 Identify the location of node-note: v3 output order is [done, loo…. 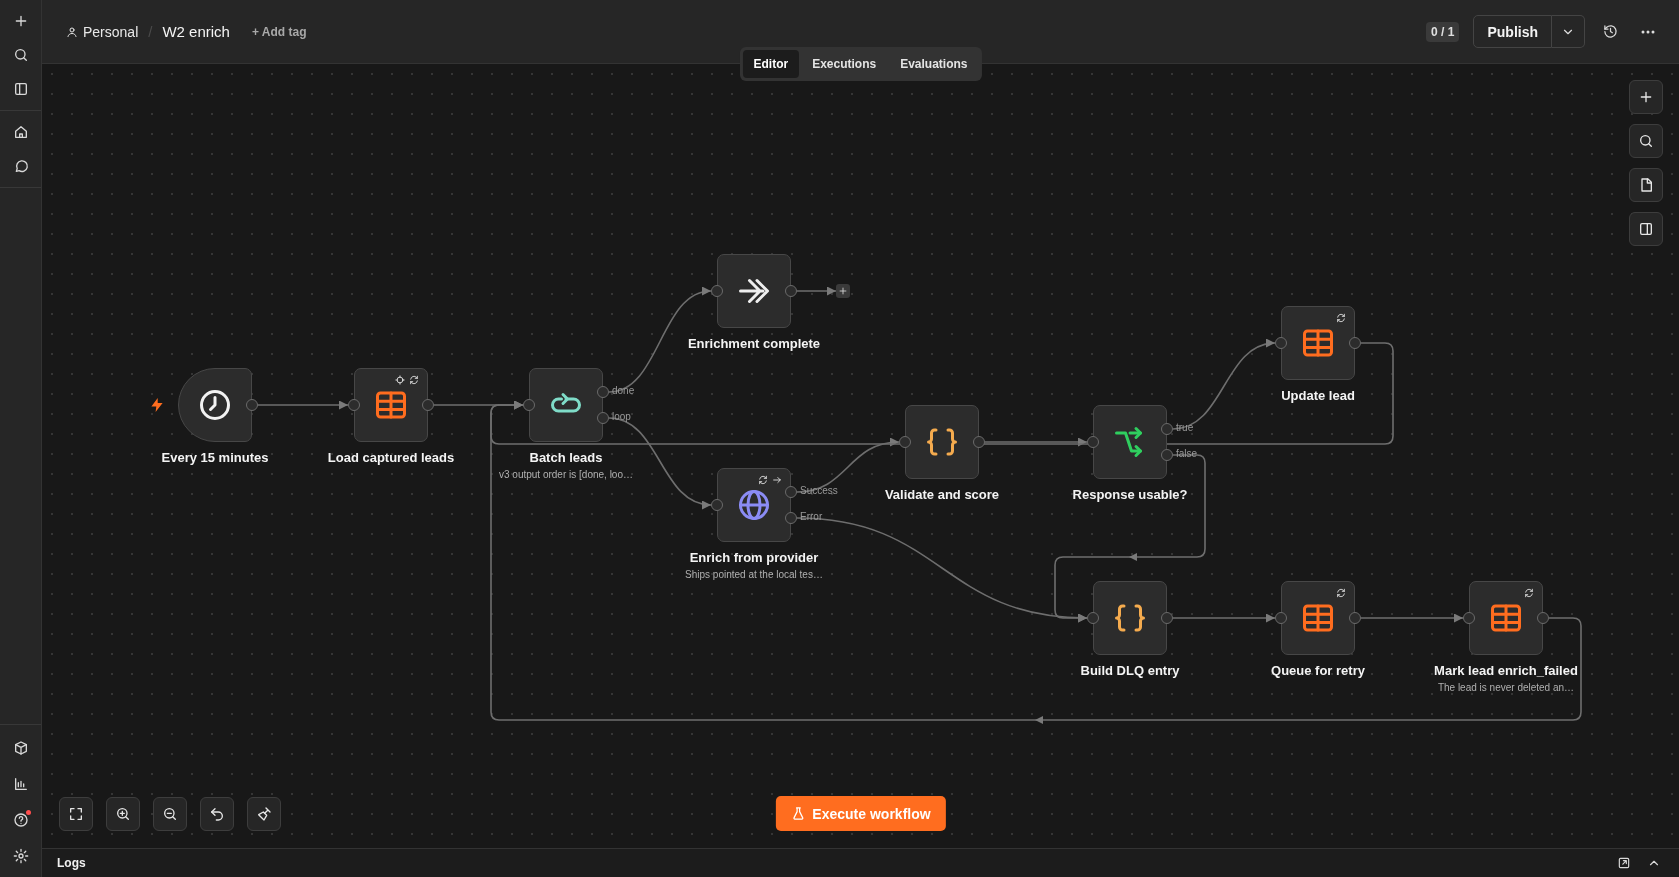
(566, 474).